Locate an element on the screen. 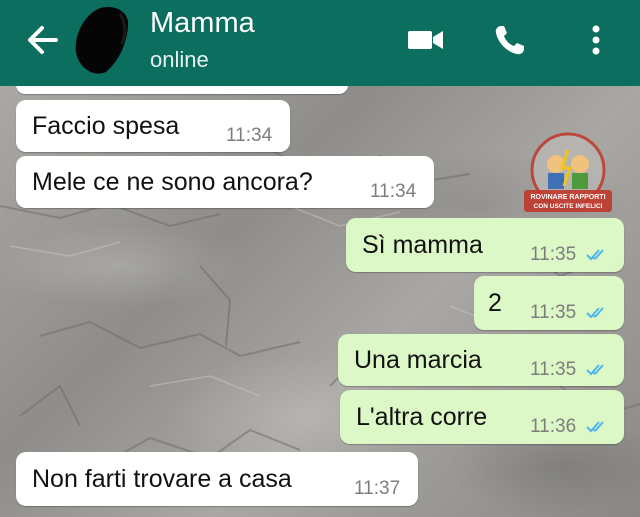 This screenshot has height=517, width=640. video-camera-icon is located at coordinates (425, 40).